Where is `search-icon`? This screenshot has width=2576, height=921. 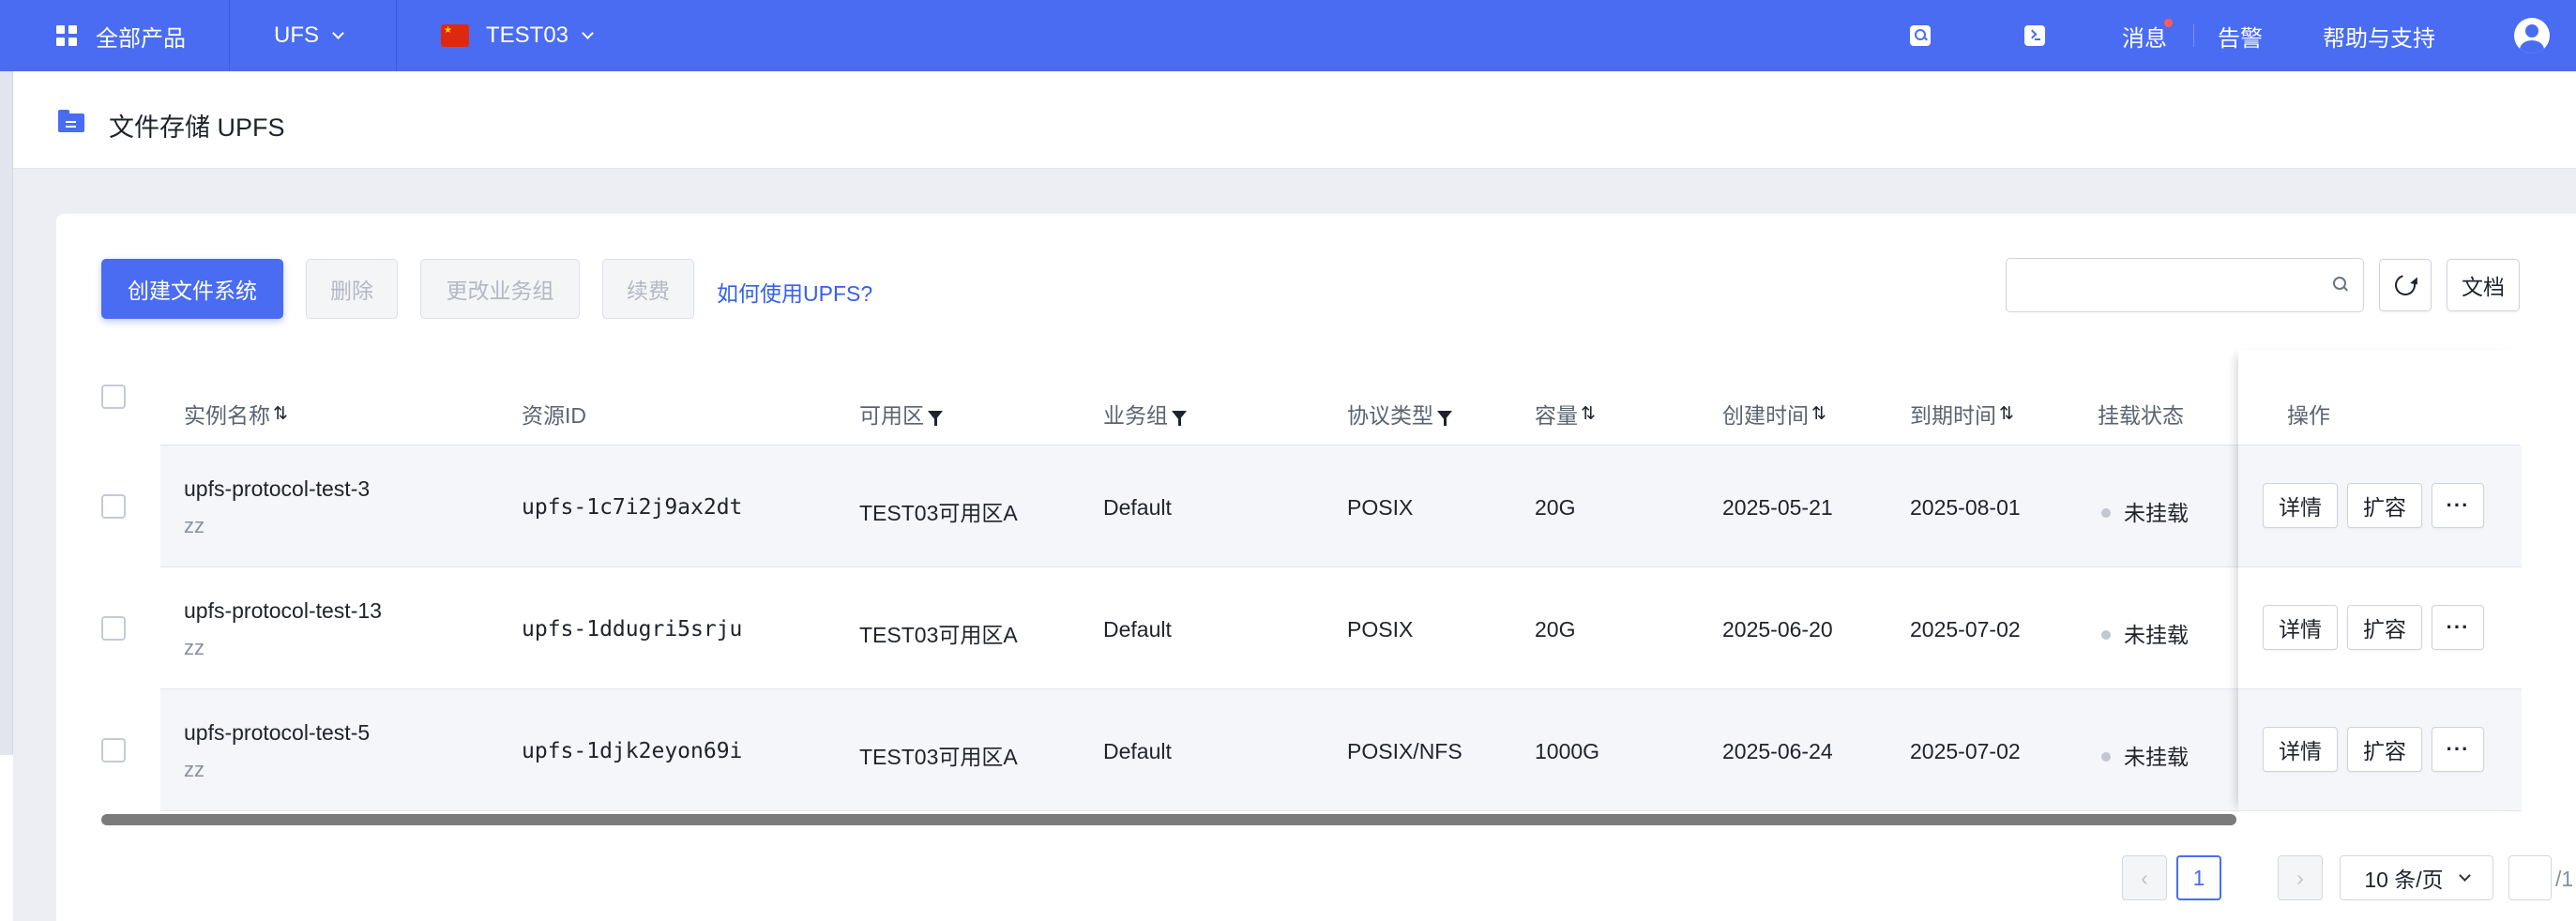 search-icon is located at coordinates (2340, 284).